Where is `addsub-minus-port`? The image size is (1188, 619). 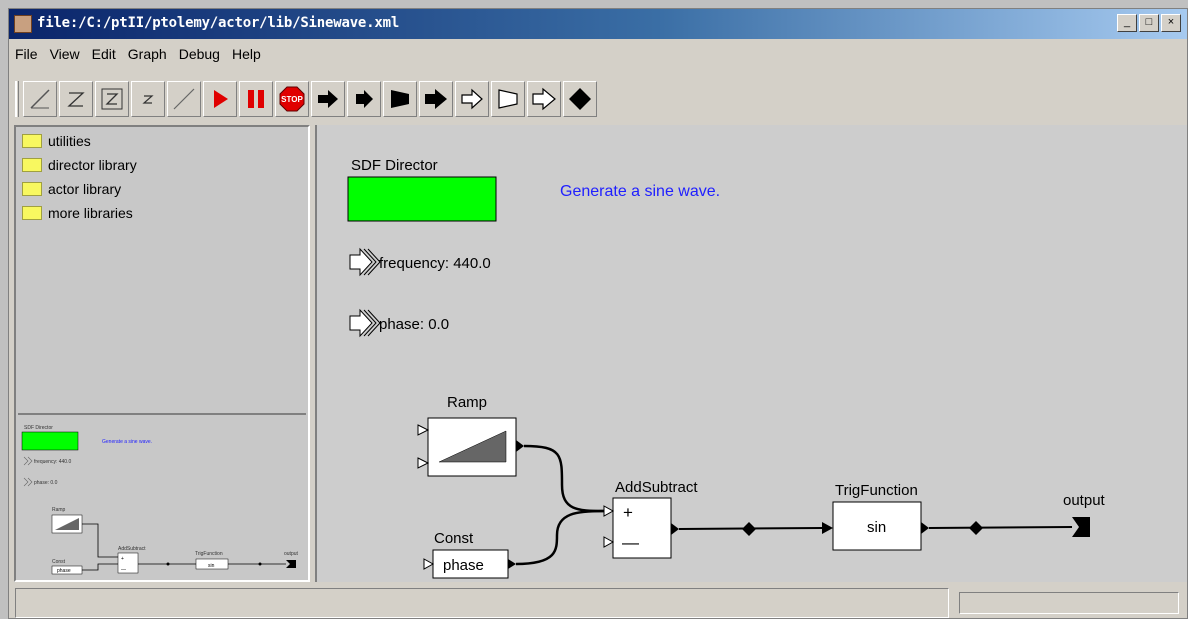
addsub-minus-port is located at coordinates (609, 542).